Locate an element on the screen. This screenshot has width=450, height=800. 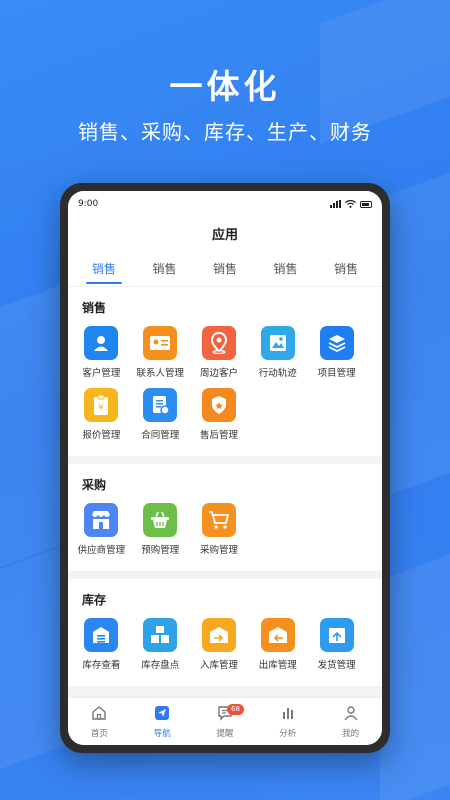
bar-chart-icon is located at coordinates (288, 716).